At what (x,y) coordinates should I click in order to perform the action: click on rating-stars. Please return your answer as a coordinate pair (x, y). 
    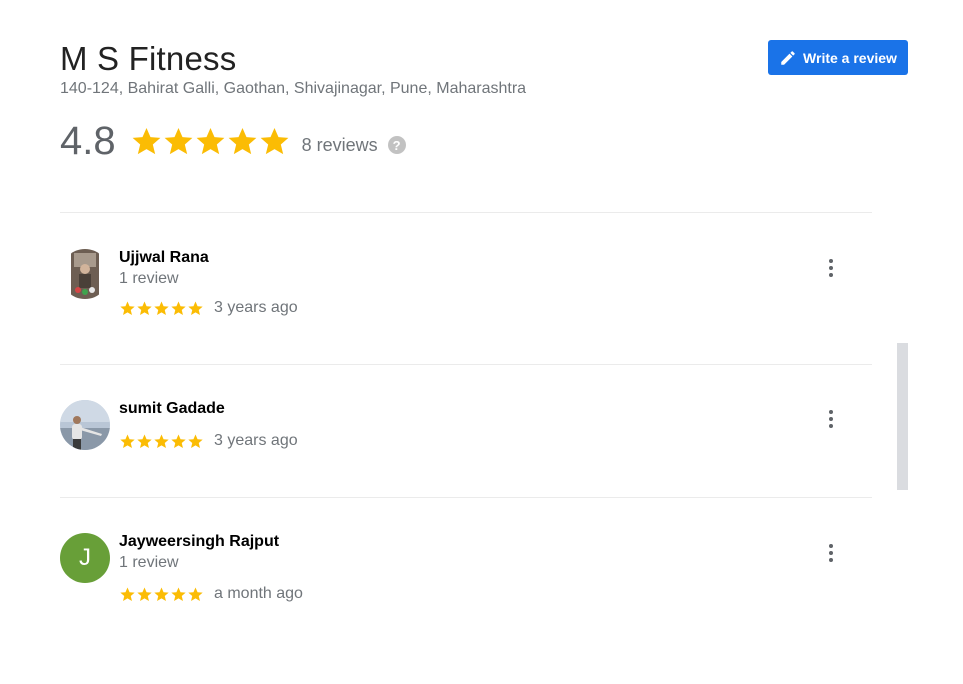
    Looking at the image, I should click on (210, 141).